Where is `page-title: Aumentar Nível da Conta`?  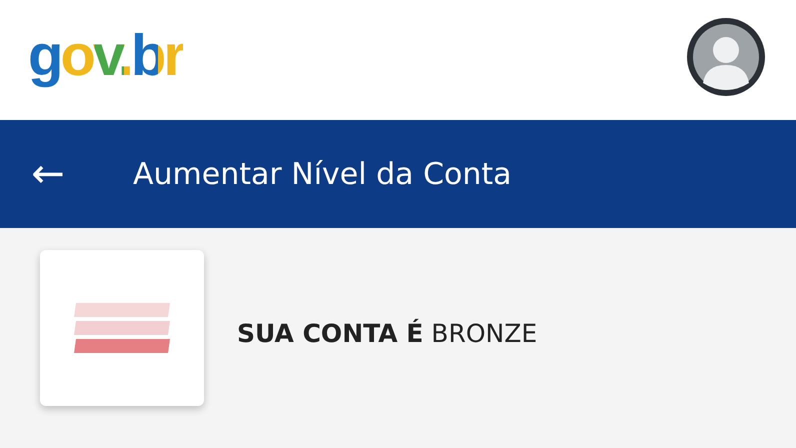
page-title: Aumentar Nível da Conta is located at coordinates (322, 174).